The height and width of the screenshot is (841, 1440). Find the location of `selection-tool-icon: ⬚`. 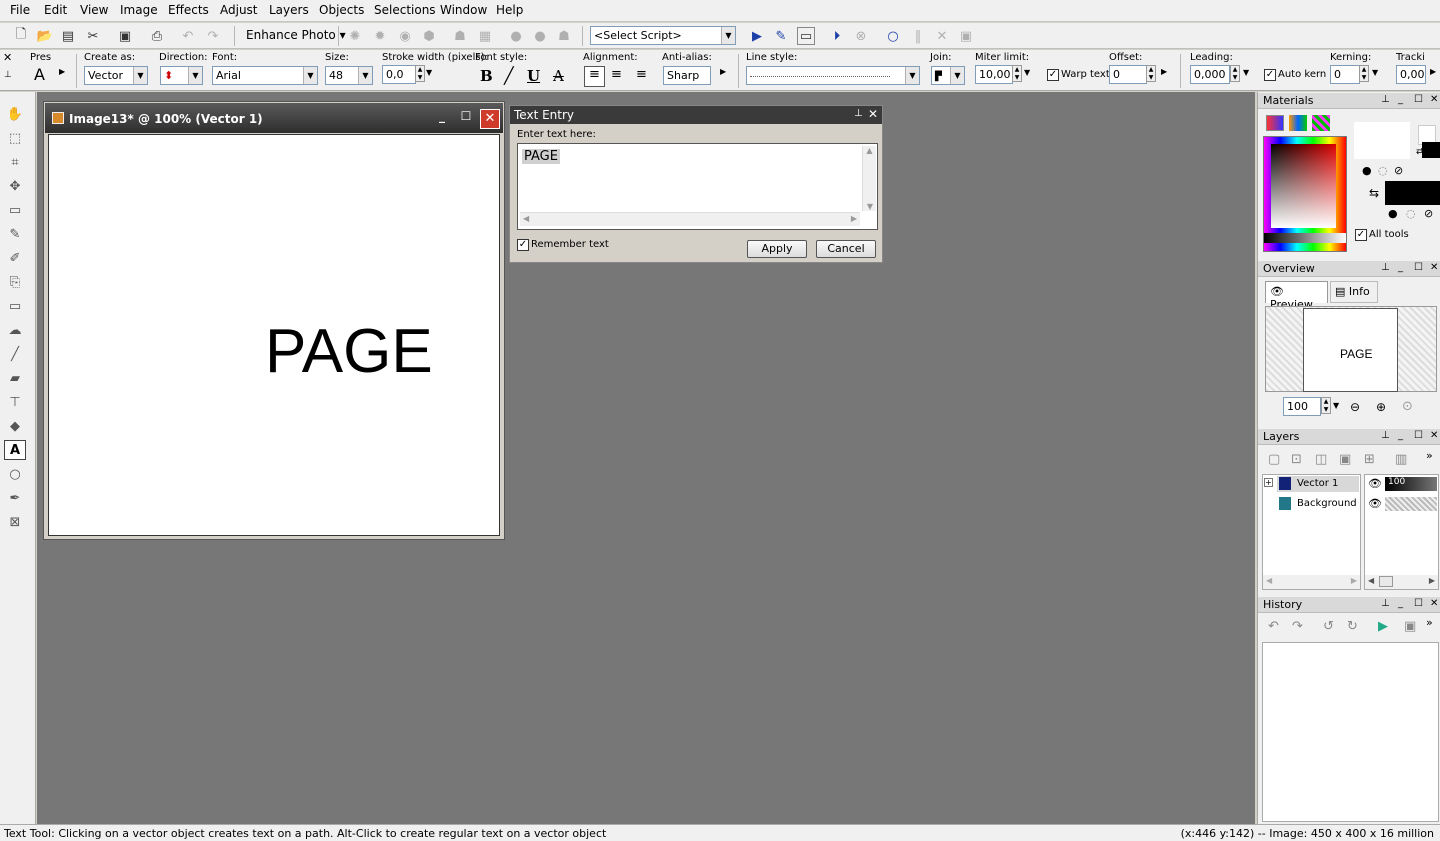

selection-tool-icon: ⬚ is located at coordinates (15, 138).